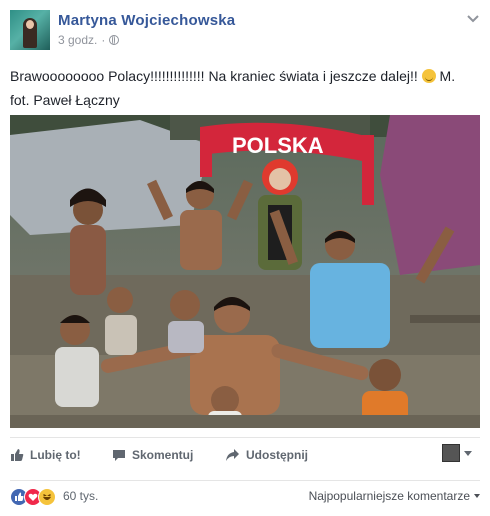  Describe the element at coordinates (45, 455) in the screenshot. I see `like-button: Lubię to!` at that location.